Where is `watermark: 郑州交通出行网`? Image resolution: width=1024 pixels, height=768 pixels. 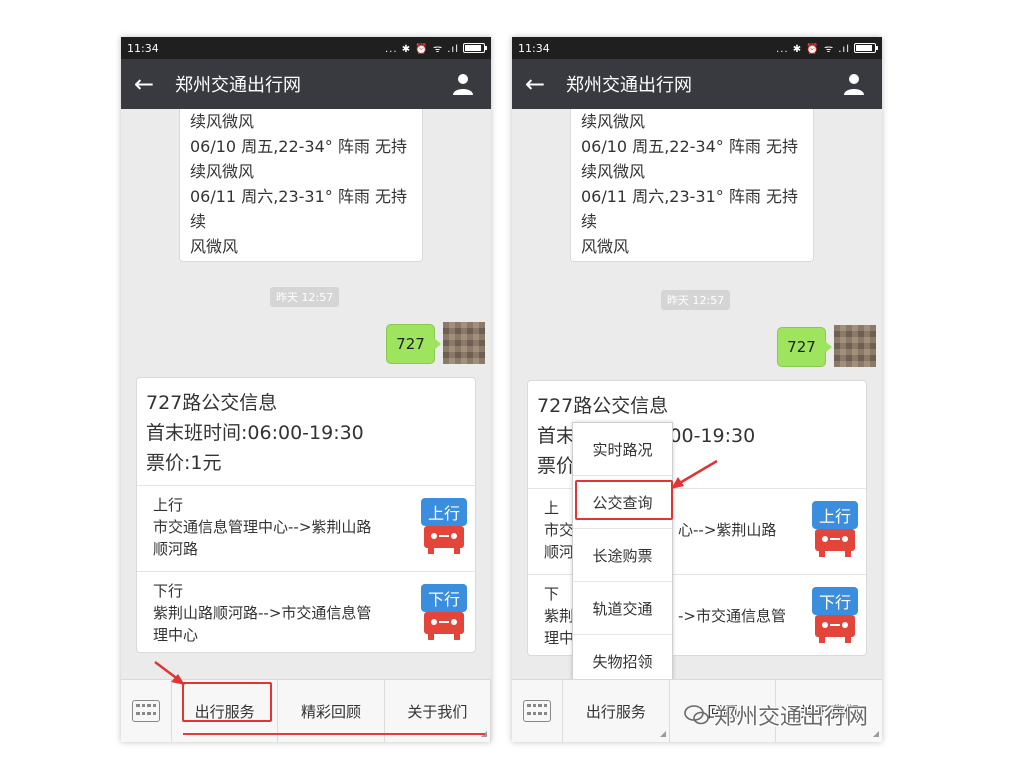
watermark: 郑州交通出行网 is located at coordinates (776, 715).